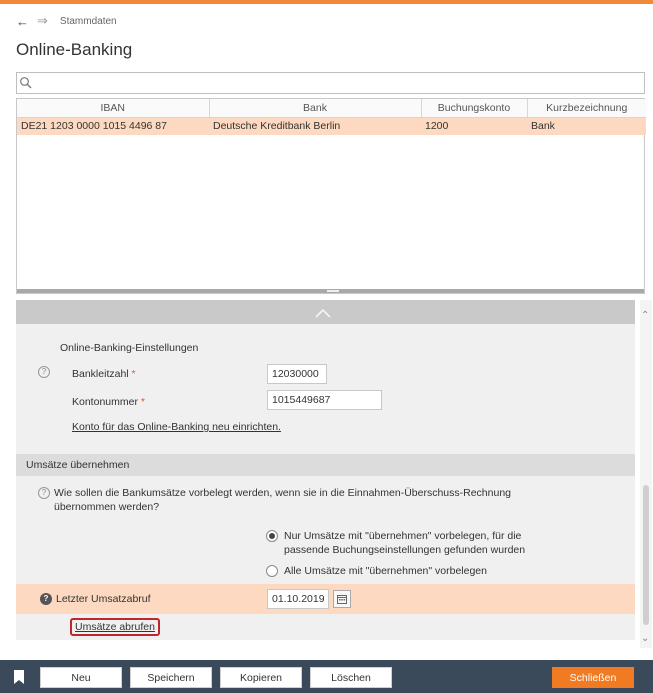  I want to click on table-header-row: IBAN Bank Buchungskonto Kurzbezeichnung, so click(331, 108).